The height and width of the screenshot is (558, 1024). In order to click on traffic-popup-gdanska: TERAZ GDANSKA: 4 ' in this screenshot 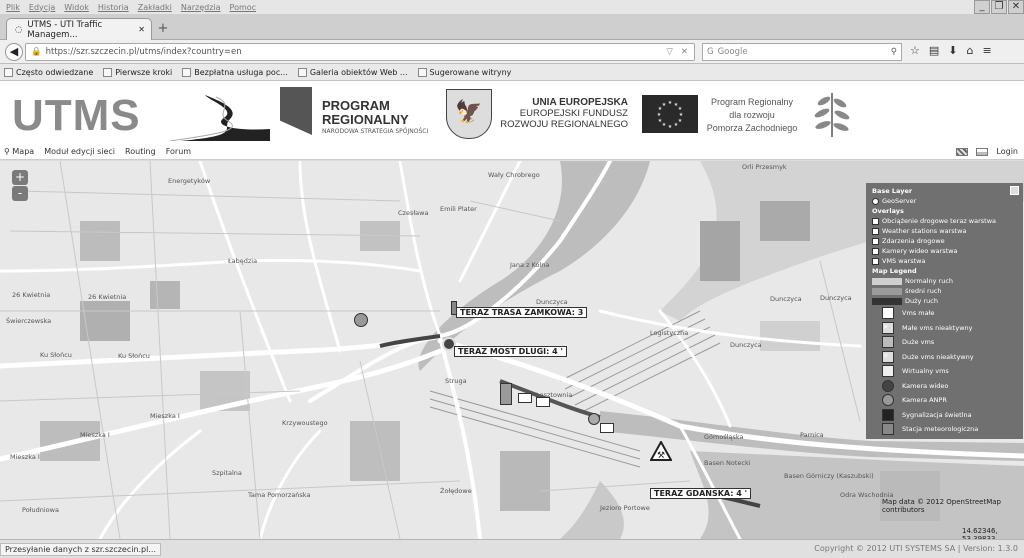, I will do `click(701, 493)`.